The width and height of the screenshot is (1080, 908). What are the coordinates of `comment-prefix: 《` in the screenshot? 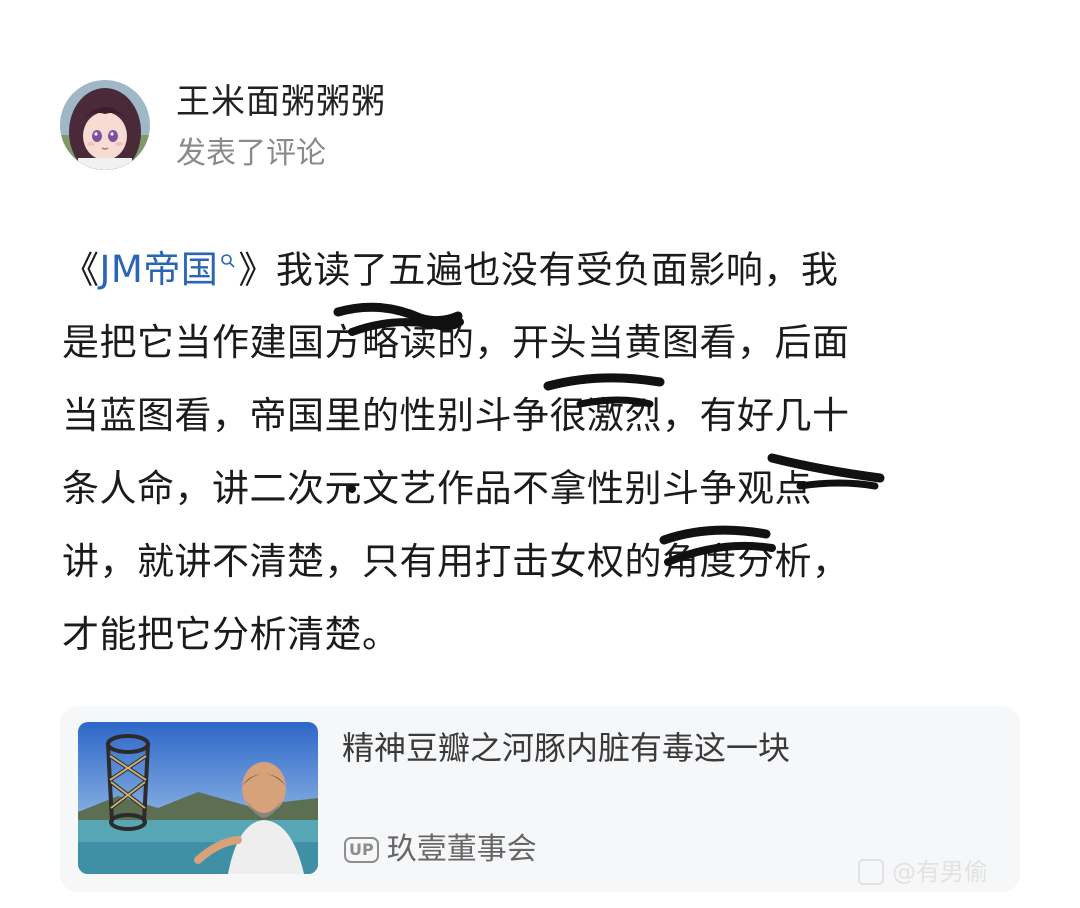 It's located at (81, 270).